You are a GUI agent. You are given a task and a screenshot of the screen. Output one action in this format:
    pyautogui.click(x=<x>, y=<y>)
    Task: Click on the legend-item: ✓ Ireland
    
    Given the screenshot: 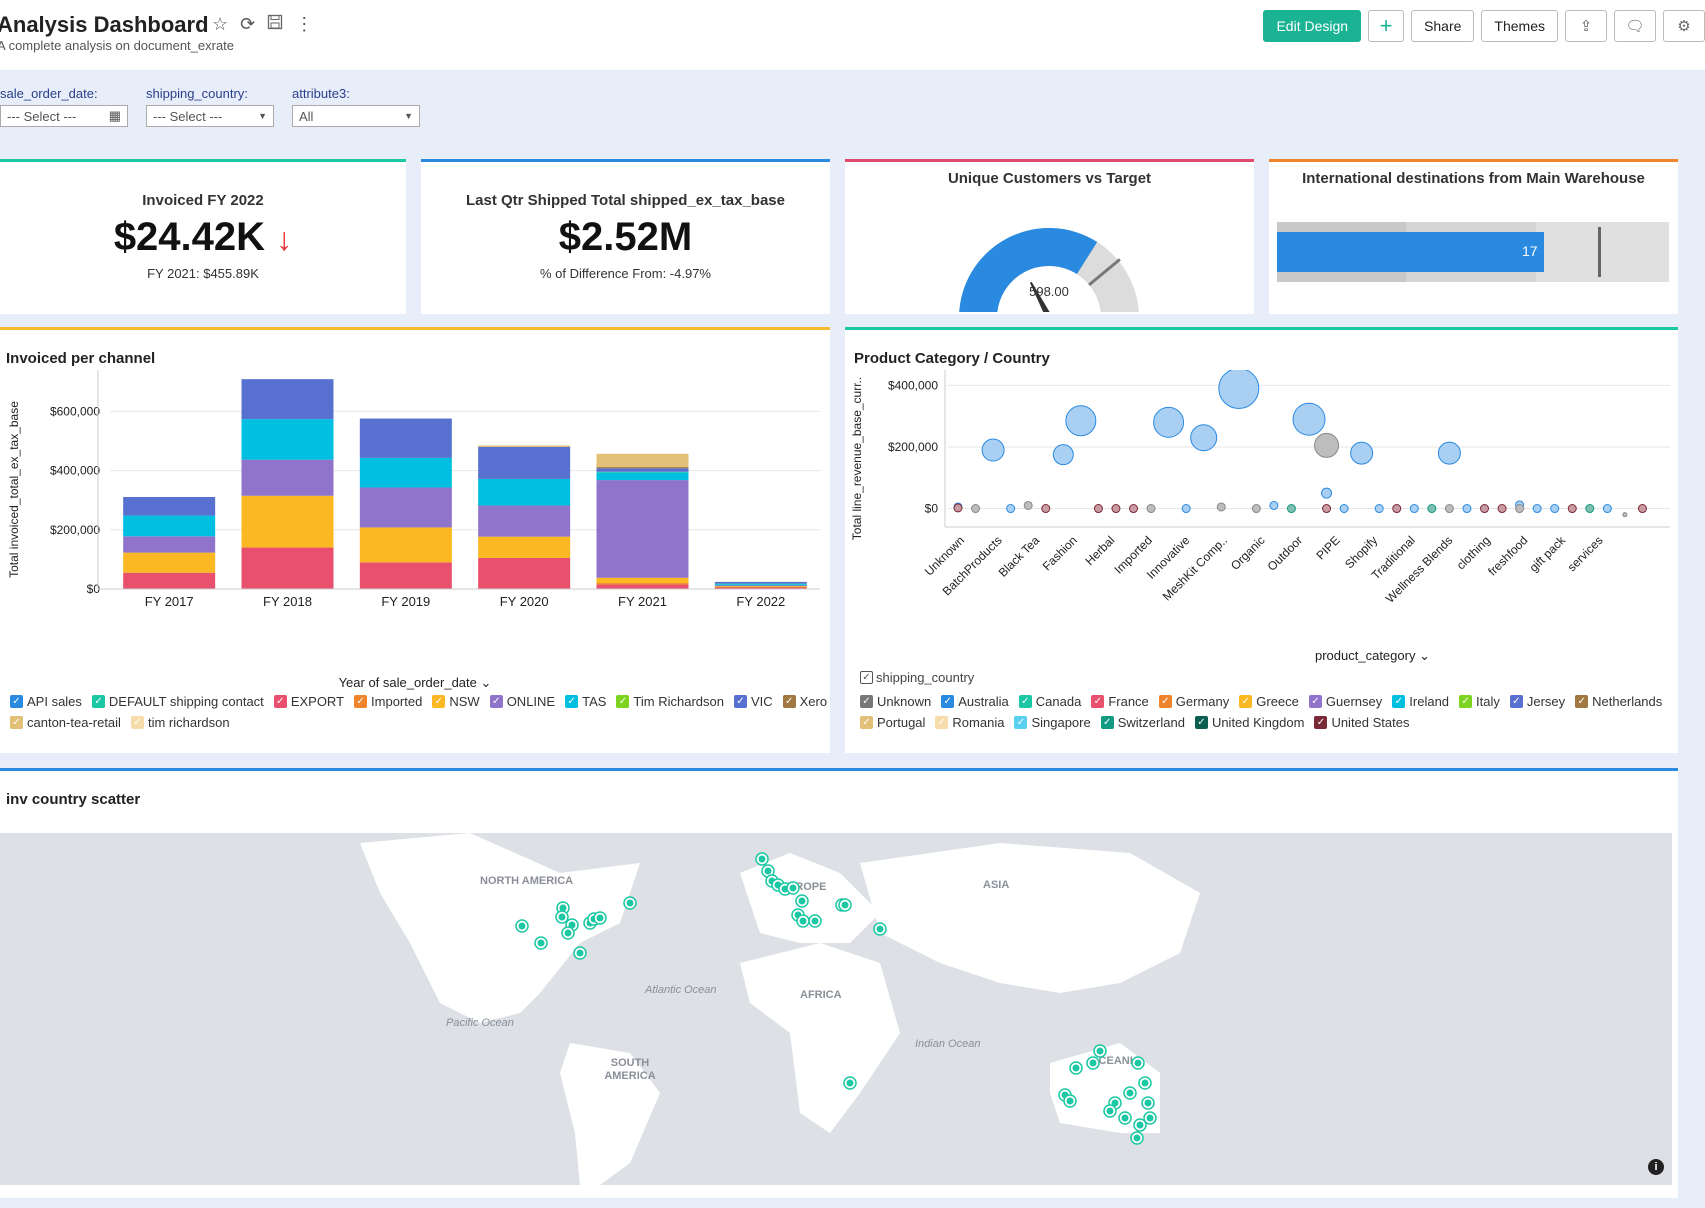 What is the action you would take?
    pyautogui.click(x=1420, y=701)
    